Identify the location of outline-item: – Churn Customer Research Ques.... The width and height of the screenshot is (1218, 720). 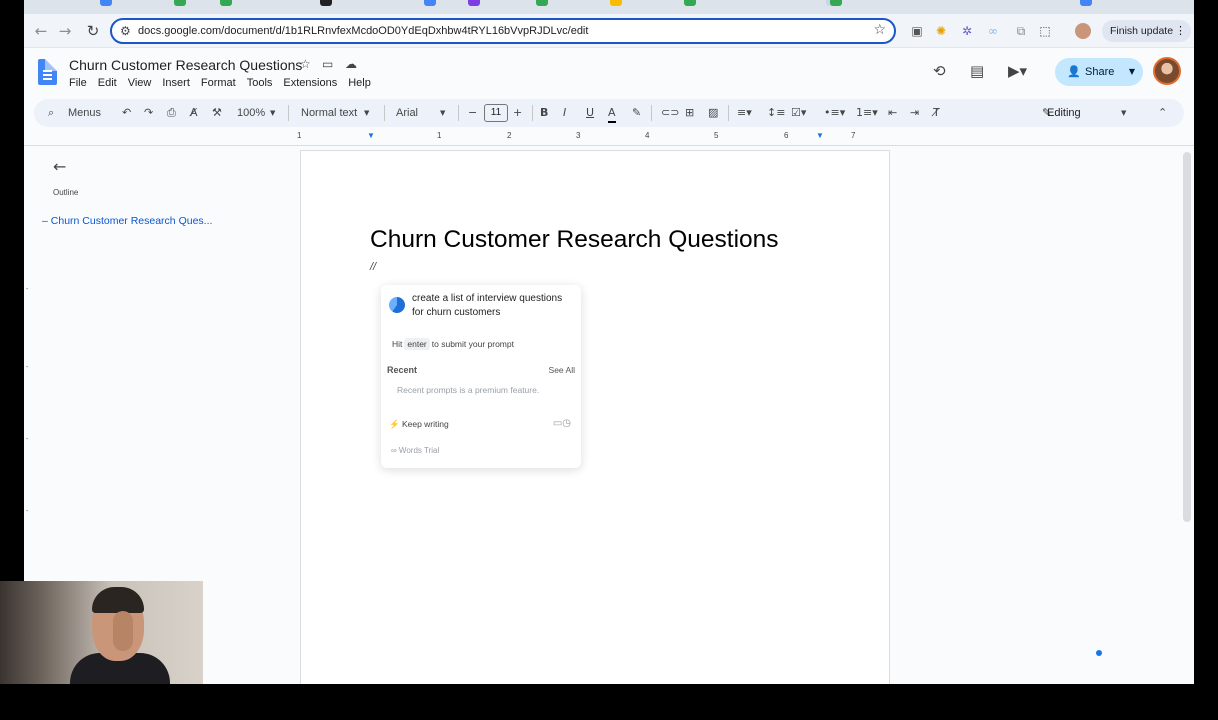
(127, 221).